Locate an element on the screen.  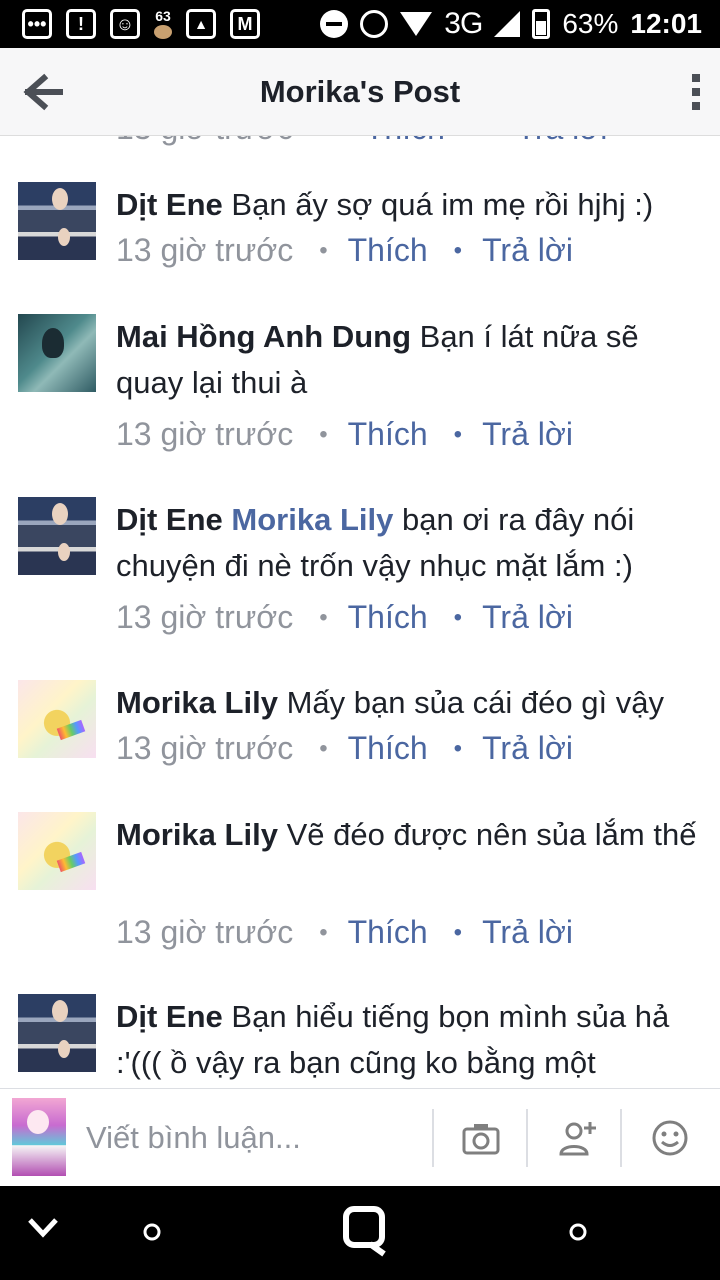
more-options-button is located at coordinates (696, 92).